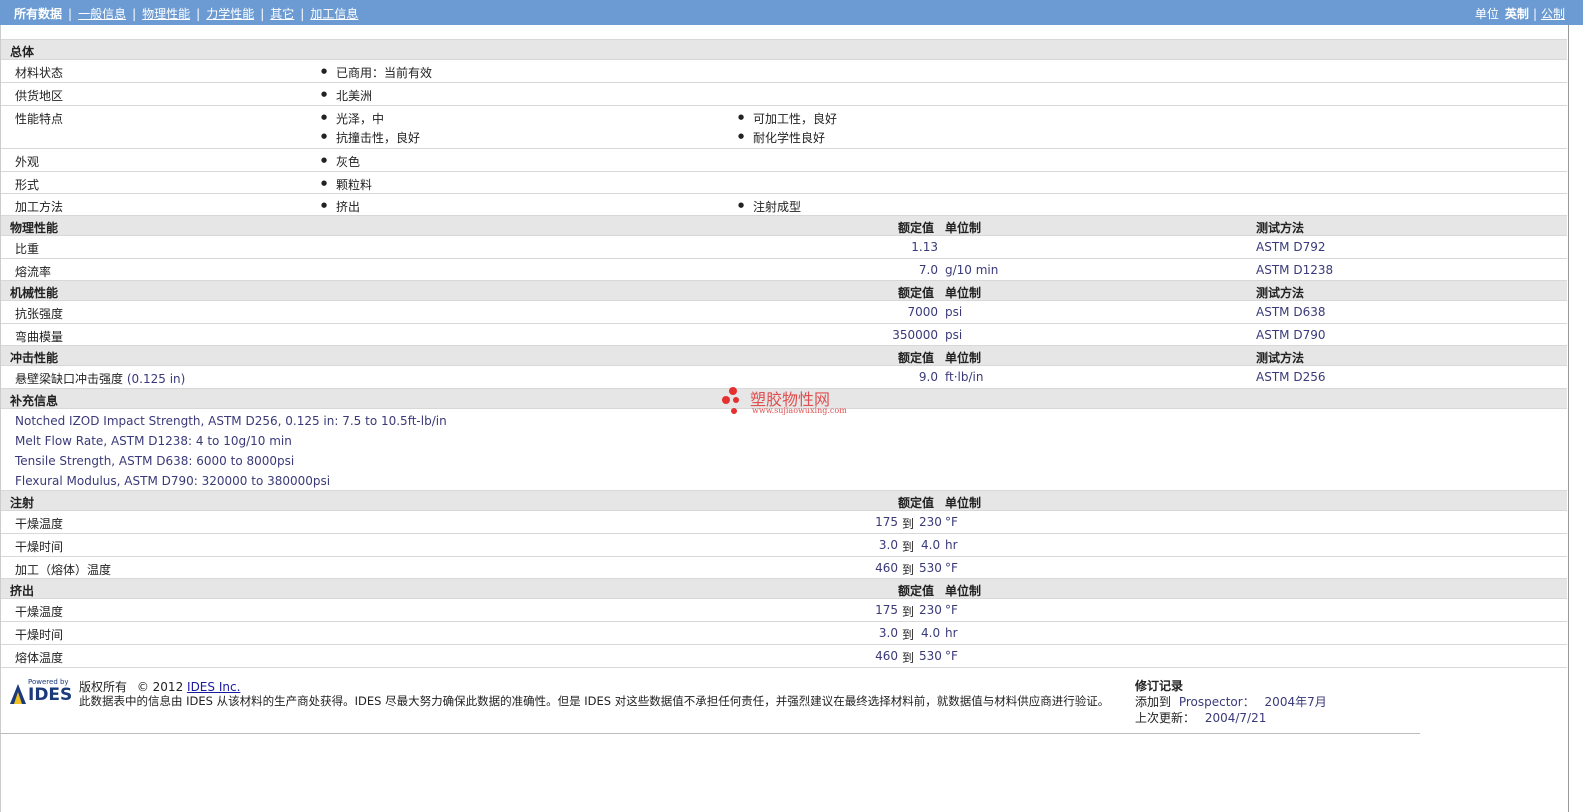  I want to click on row-item: 光泽，中, so click(352, 118).